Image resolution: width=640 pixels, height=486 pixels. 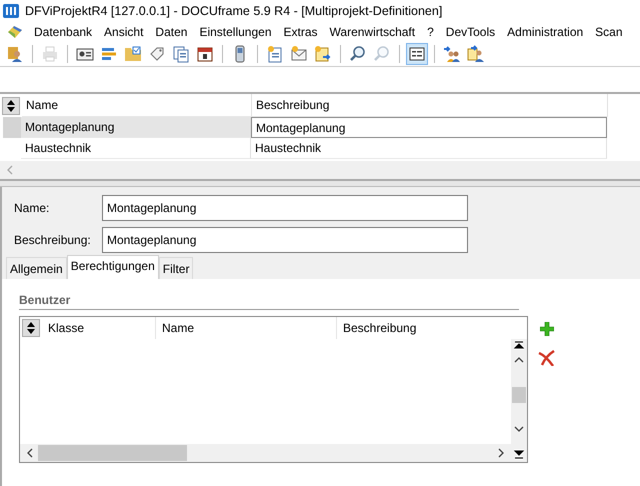 I want to click on tab: Allgemein, so click(x=36, y=268).